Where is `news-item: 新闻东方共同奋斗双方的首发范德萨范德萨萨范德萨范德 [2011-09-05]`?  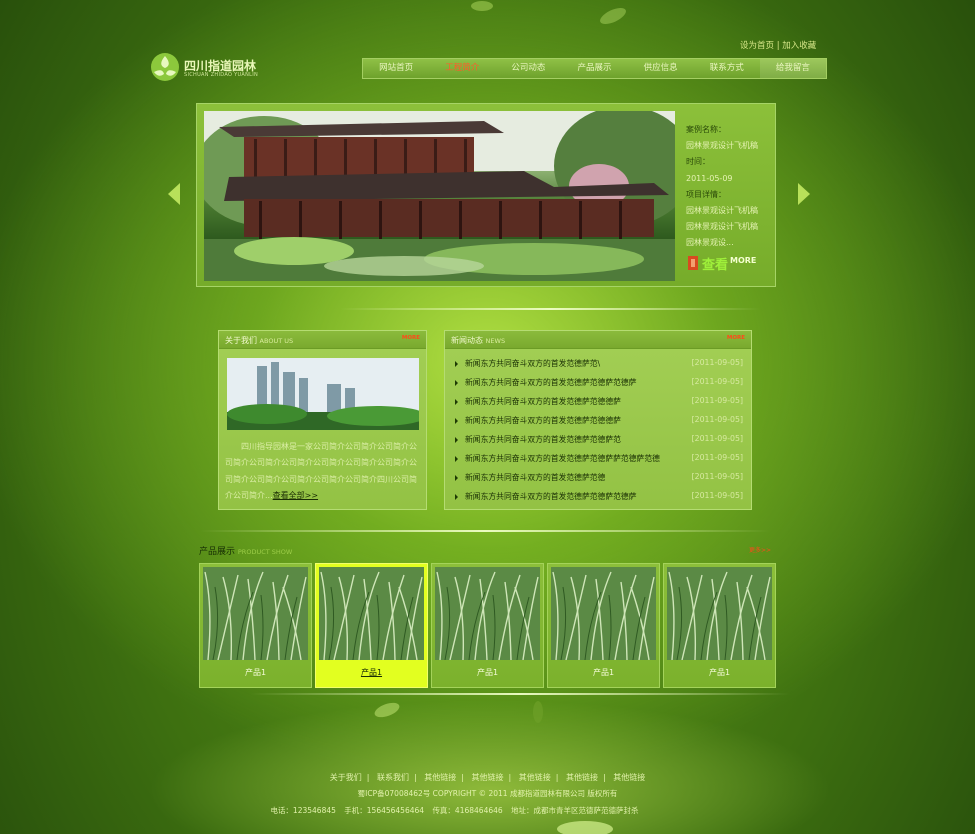 news-item: 新闻东方共同奋斗双方的首发范德萨范德萨萨范德萨范德 [2011-09-05] is located at coordinates (599, 461).